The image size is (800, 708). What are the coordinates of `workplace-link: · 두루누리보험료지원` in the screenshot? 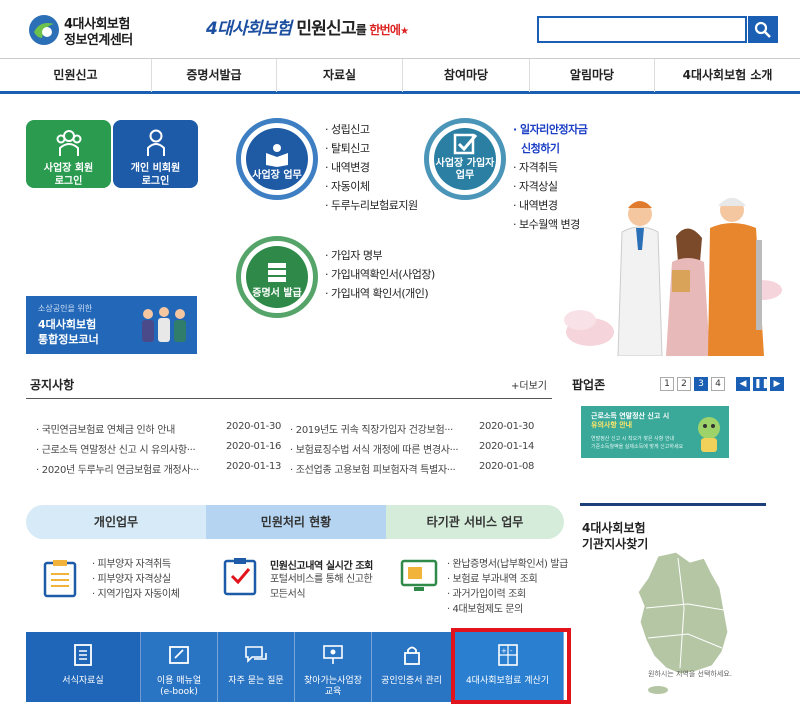 It's located at (371, 205).